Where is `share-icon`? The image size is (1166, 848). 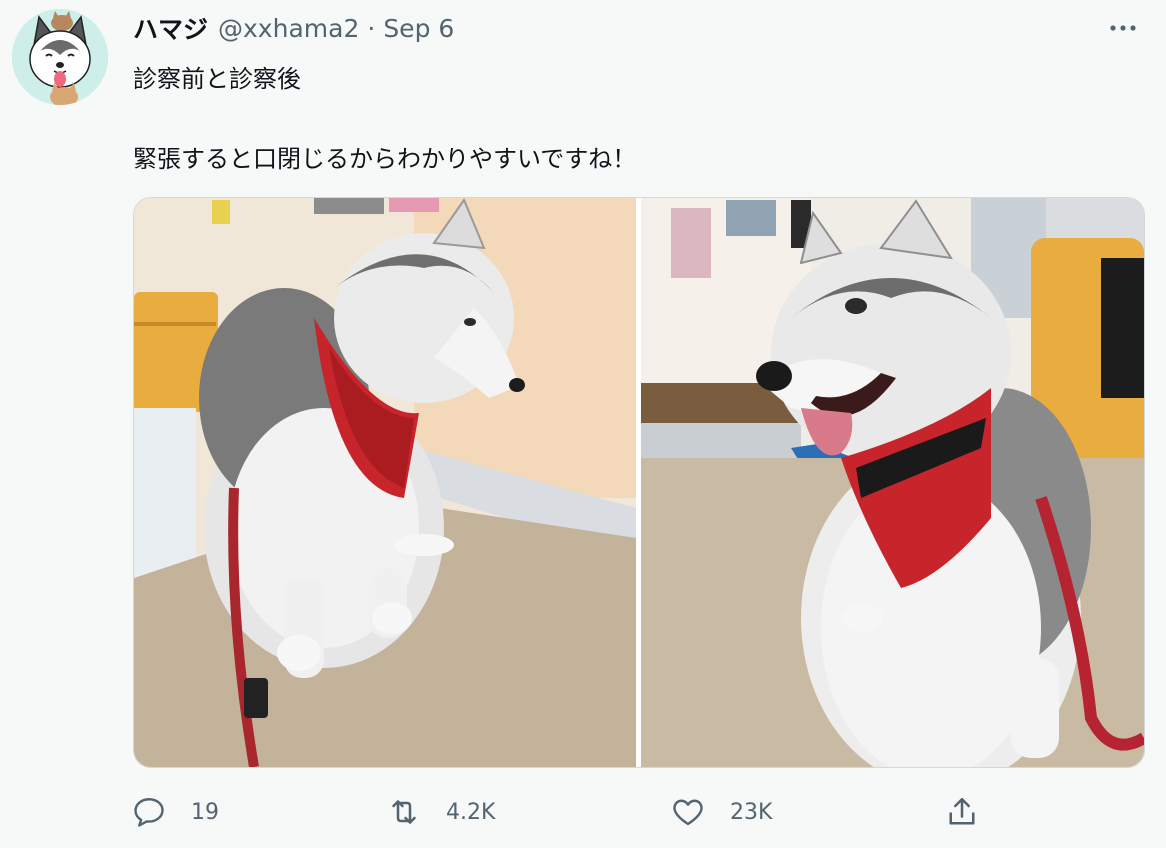 share-icon is located at coordinates (962, 811).